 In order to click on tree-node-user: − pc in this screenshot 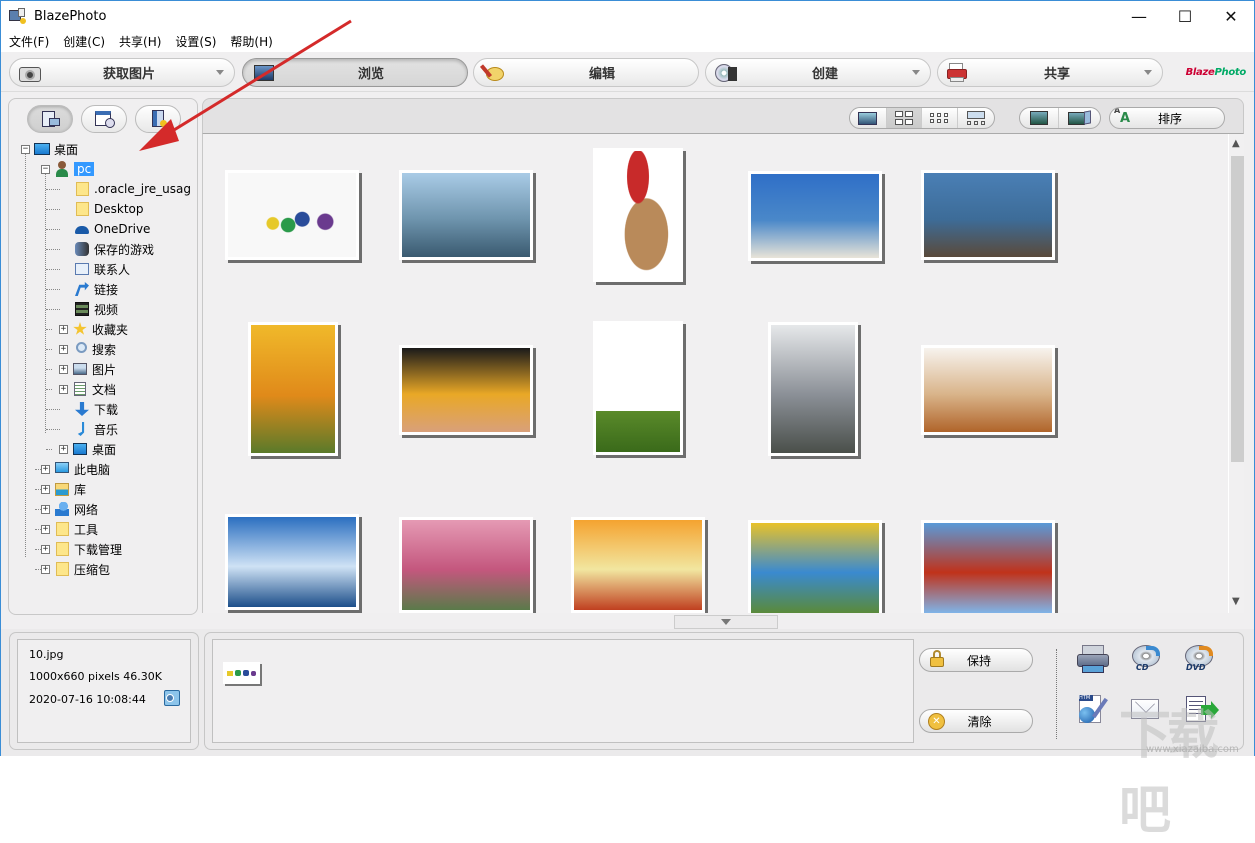, I will do `click(68, 169)`.